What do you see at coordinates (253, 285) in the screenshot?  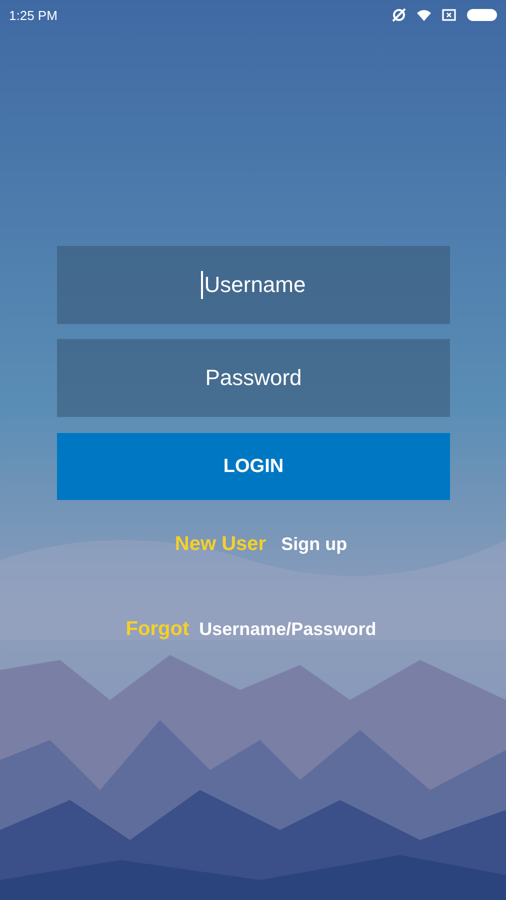 I see `input-field: Username` at bounding box center [253, 285].